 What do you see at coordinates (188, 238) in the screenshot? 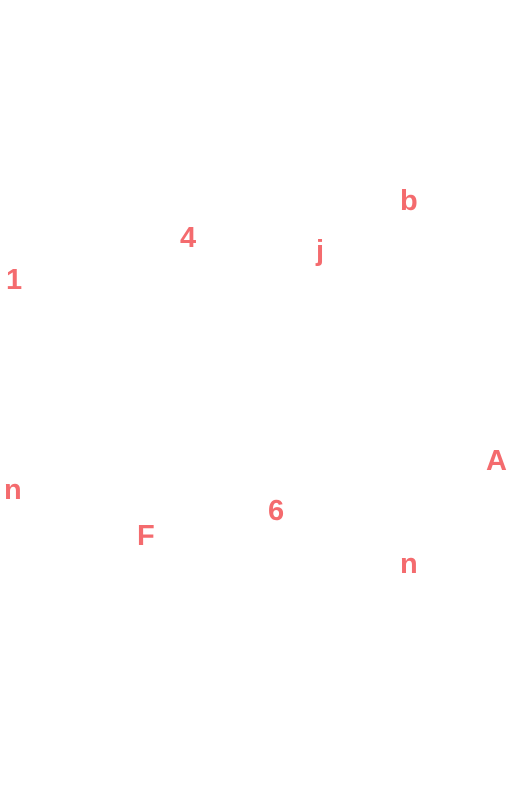
I see `glyph-4: 4` at bounding box center [188, 238].